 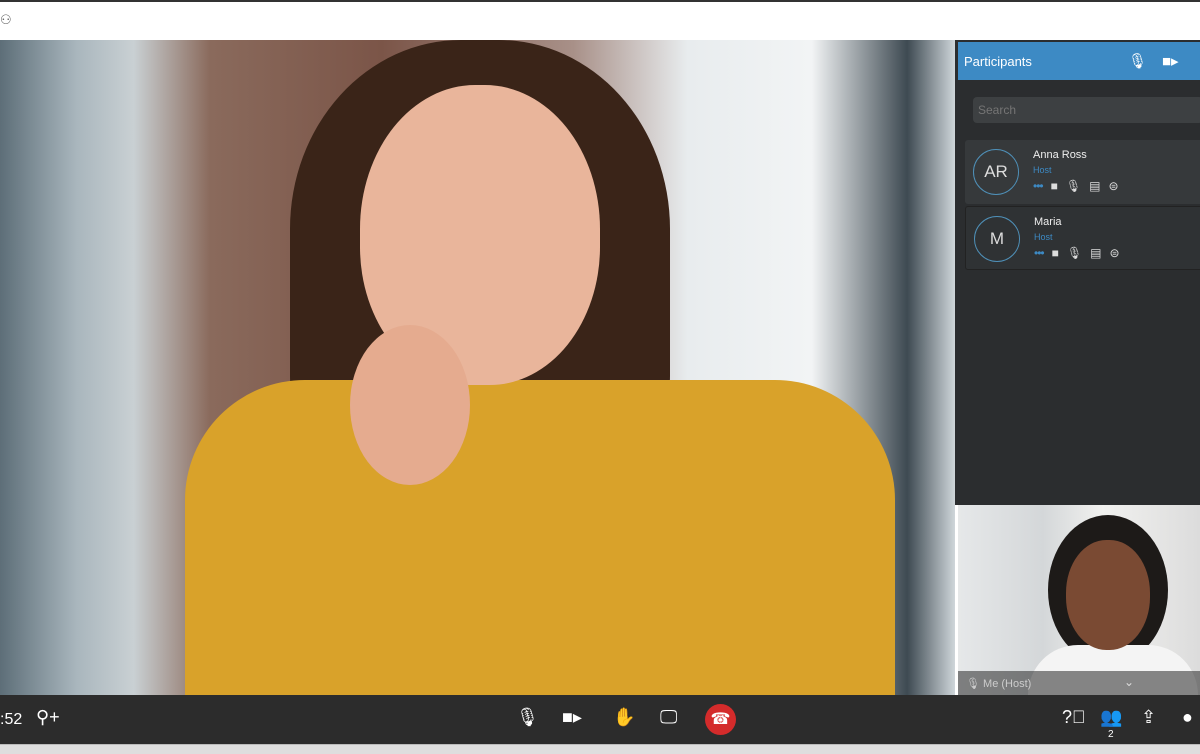 I want to click on screen-share-icon: 🖵, so click(x=668, y=717).